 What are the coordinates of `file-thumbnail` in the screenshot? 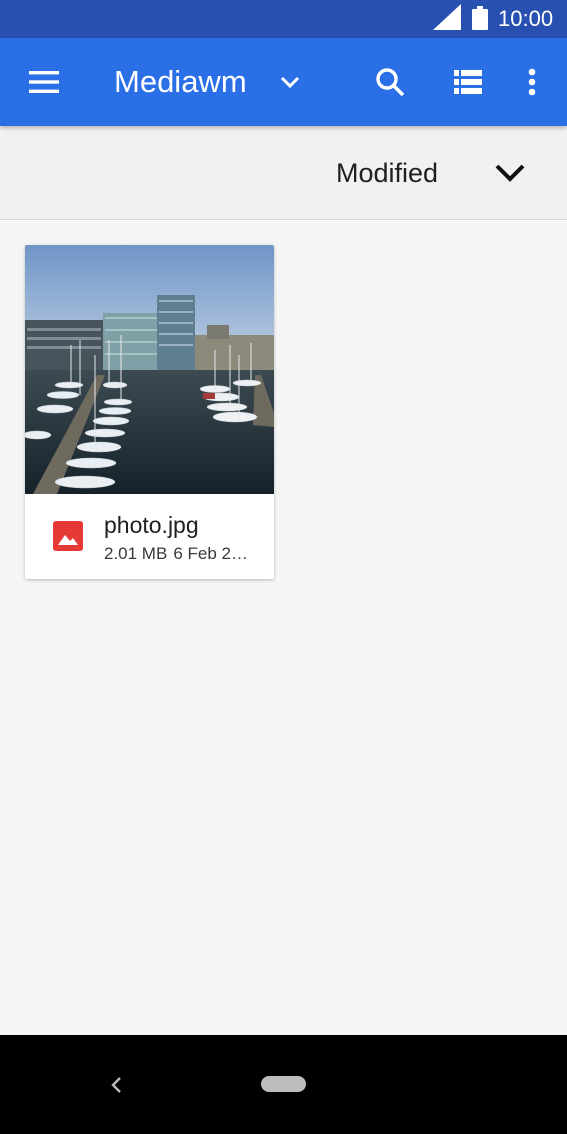 It's located at (149, 369).